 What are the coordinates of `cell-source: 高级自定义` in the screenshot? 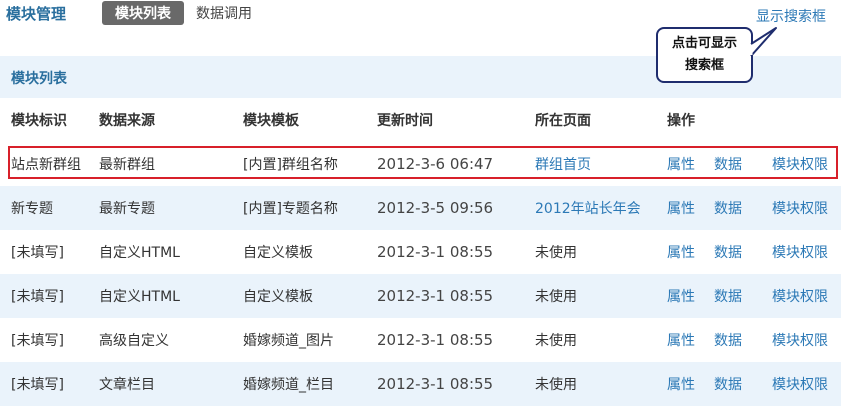 It's located at (134, 341).